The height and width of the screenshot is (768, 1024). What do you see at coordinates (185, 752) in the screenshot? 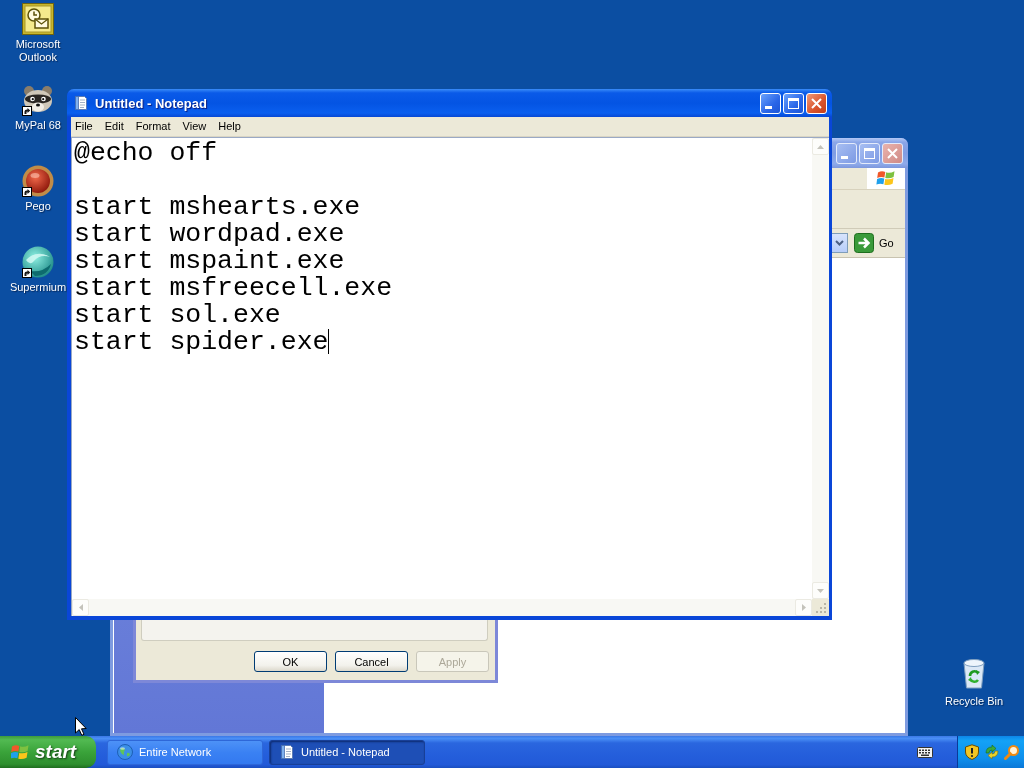
I see `taskbar-button: Entire Network` at bounding box center [185, 752].